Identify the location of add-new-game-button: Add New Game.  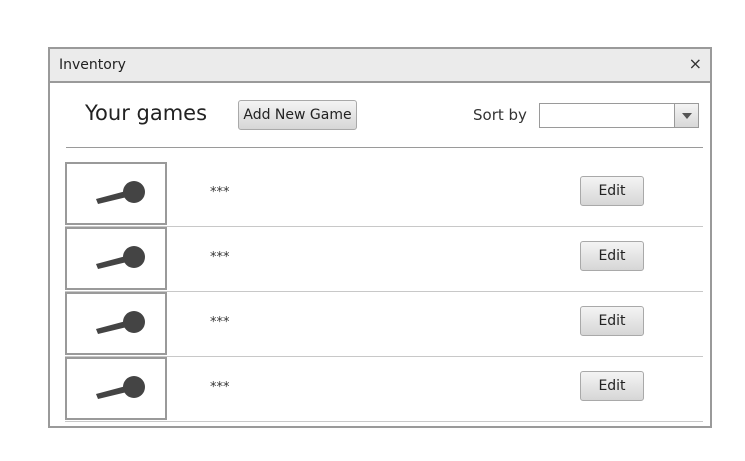
(297, 115).